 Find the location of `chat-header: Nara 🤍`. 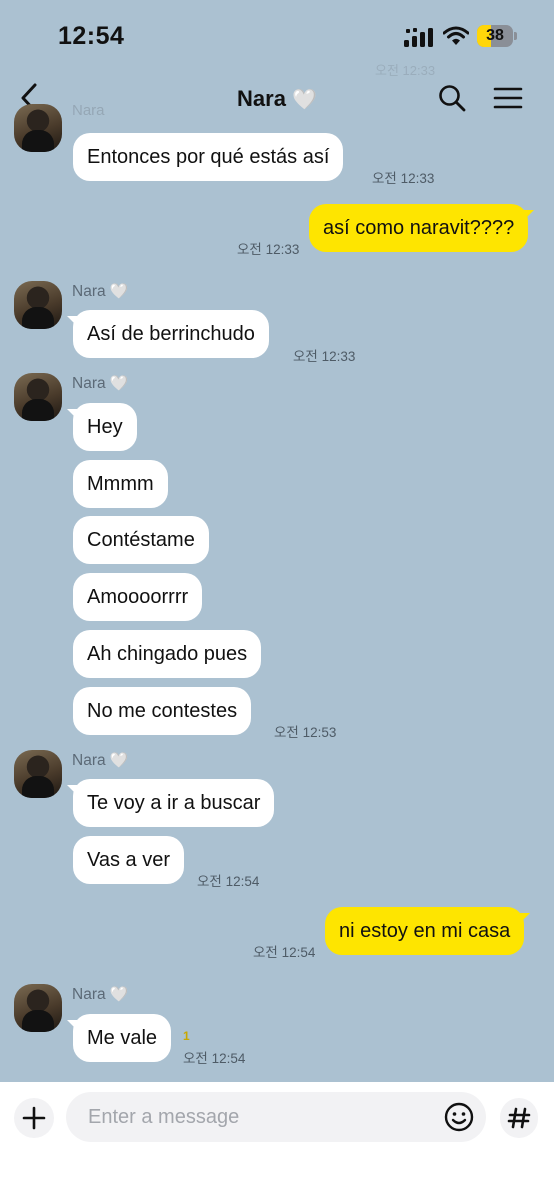

chat-header: Nara 🤍 is located at coordinates (277, 99).